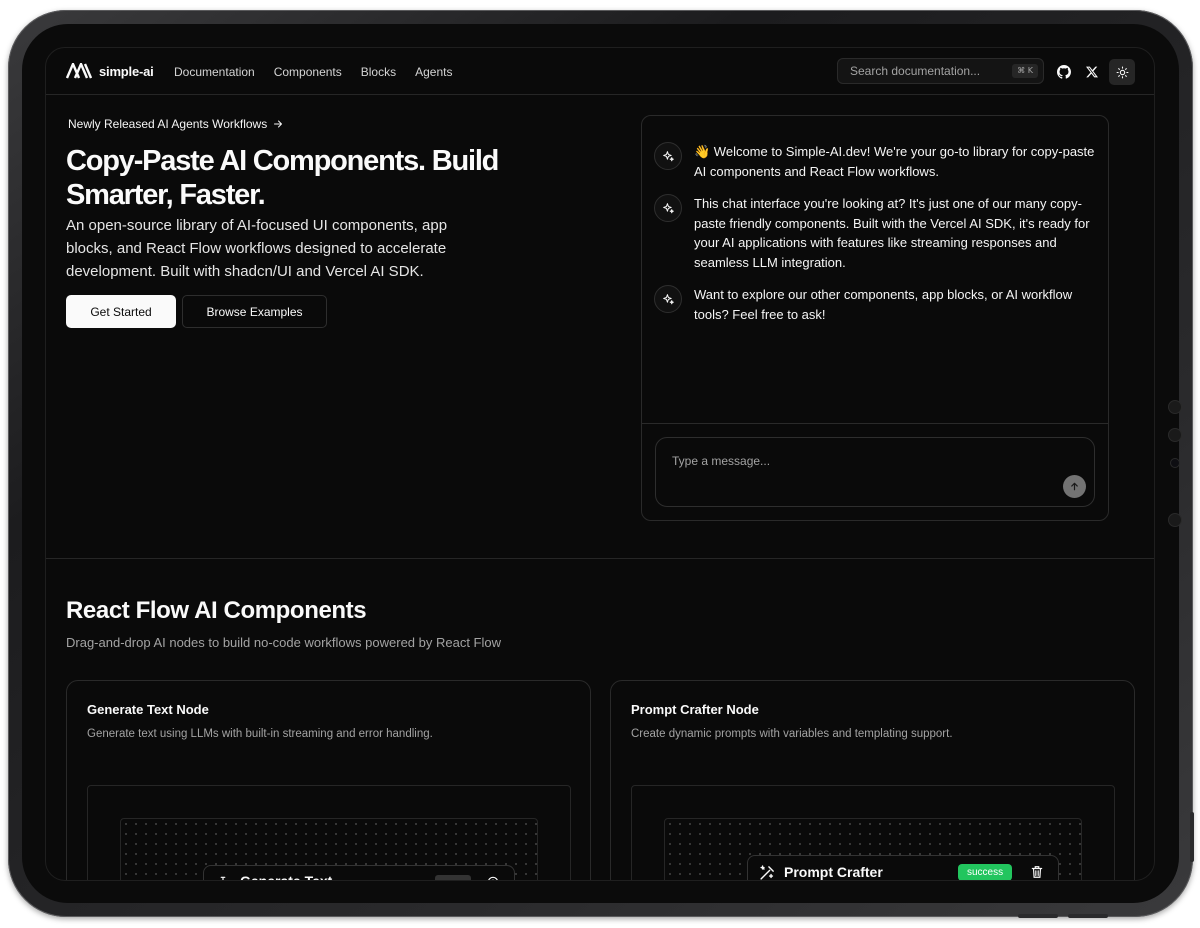 This screenshot has height=928, width=1200. What do you see at coordinates (600, 558) in the screenshot?
I see `section-divider` at bounding box center [600, 558].